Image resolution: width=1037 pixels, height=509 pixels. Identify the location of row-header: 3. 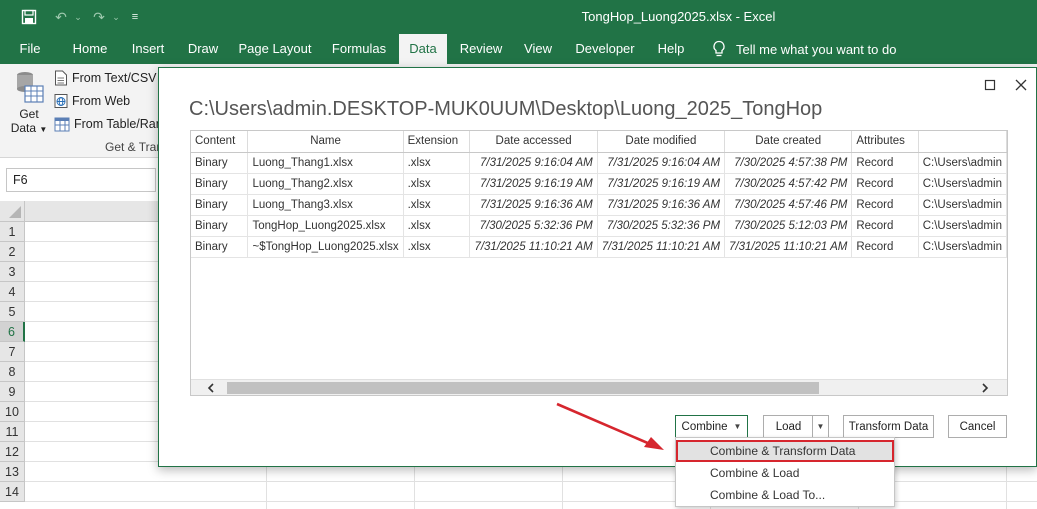
(12, 272).